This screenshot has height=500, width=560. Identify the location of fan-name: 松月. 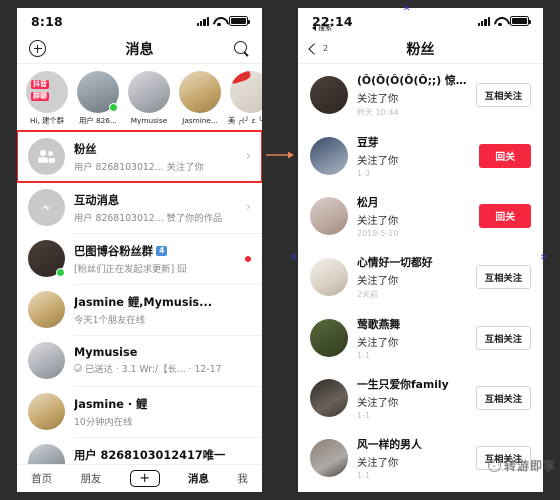
(368, 202).